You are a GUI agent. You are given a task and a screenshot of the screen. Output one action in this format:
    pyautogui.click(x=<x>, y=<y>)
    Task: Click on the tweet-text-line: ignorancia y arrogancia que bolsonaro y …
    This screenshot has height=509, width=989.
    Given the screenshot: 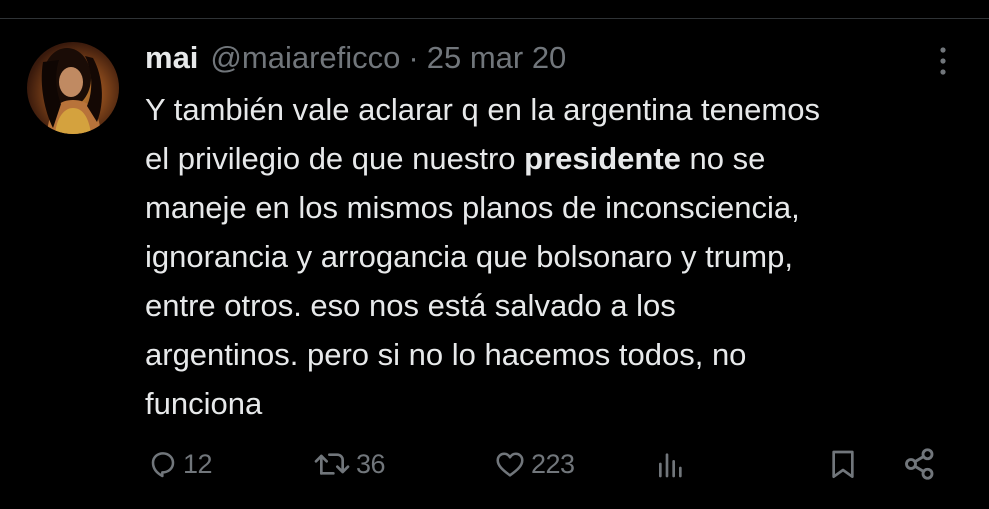 What is the action you would take?
    pyautogui.click(x=469, y=256)
    